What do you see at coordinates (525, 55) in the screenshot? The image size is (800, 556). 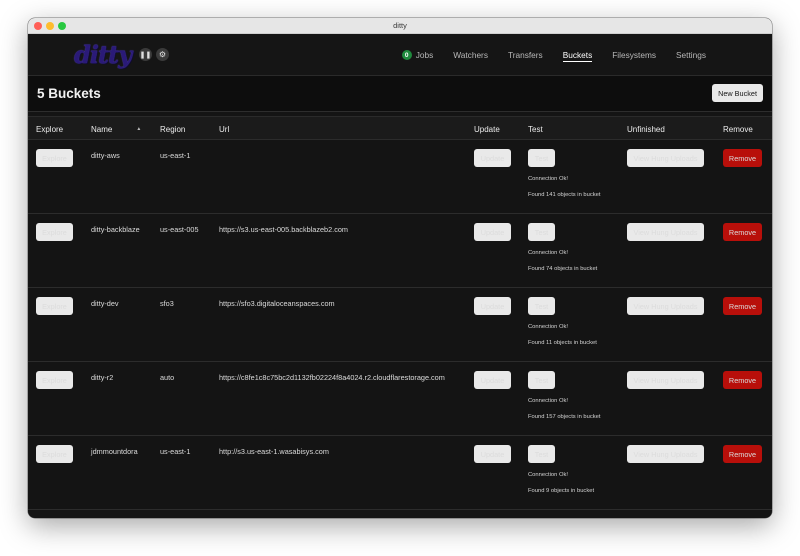 I see `nav-link-transfers: Transfers` at bounding box center [525, 55].